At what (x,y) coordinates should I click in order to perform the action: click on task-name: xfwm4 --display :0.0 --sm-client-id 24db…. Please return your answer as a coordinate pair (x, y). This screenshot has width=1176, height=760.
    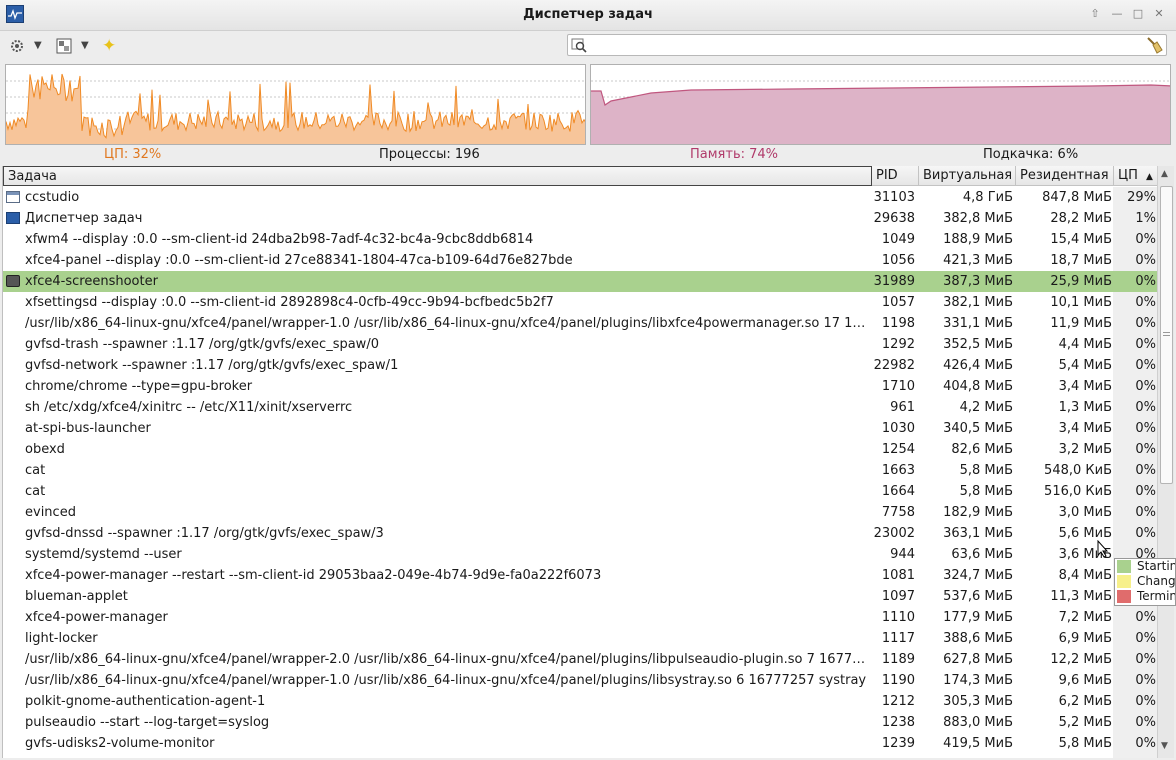
    Looking at the image, I should click on (279, 239).